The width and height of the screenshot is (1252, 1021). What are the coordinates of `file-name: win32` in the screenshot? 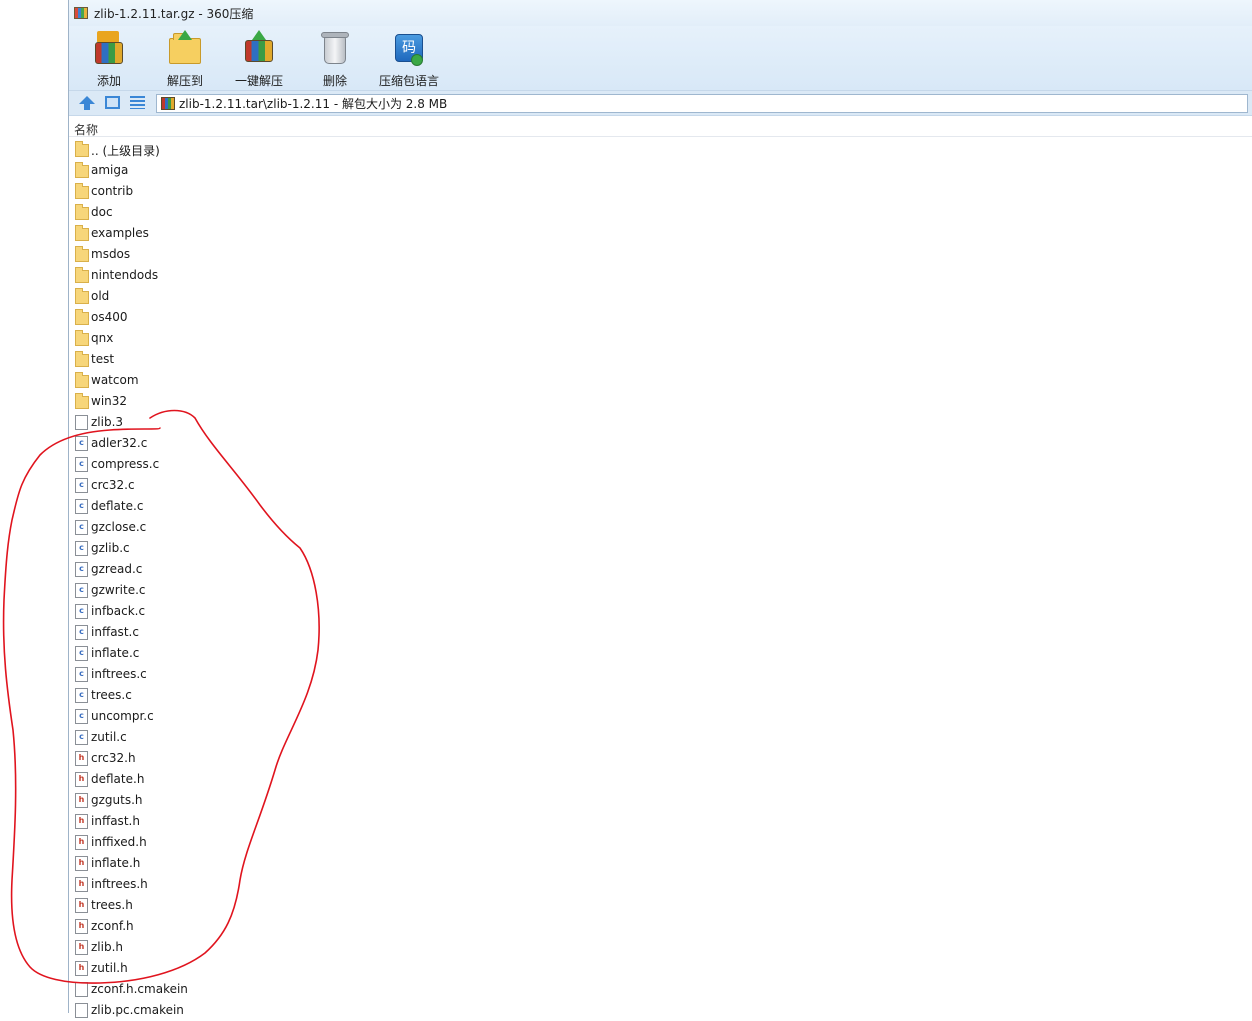 It's located at (109, 401).